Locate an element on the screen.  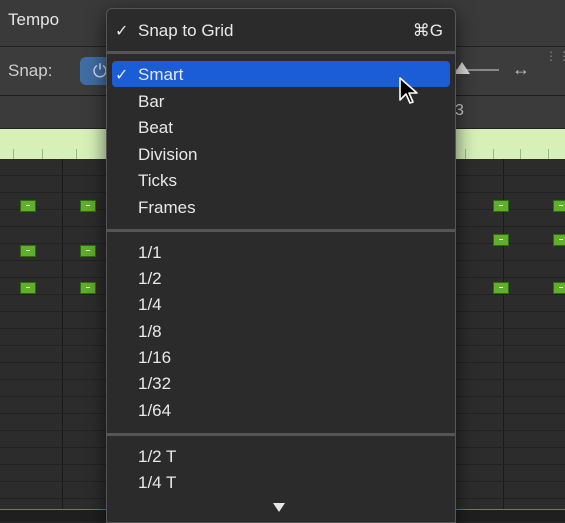
menu-item-label: 1/4 is located at coordinates (150, 304).